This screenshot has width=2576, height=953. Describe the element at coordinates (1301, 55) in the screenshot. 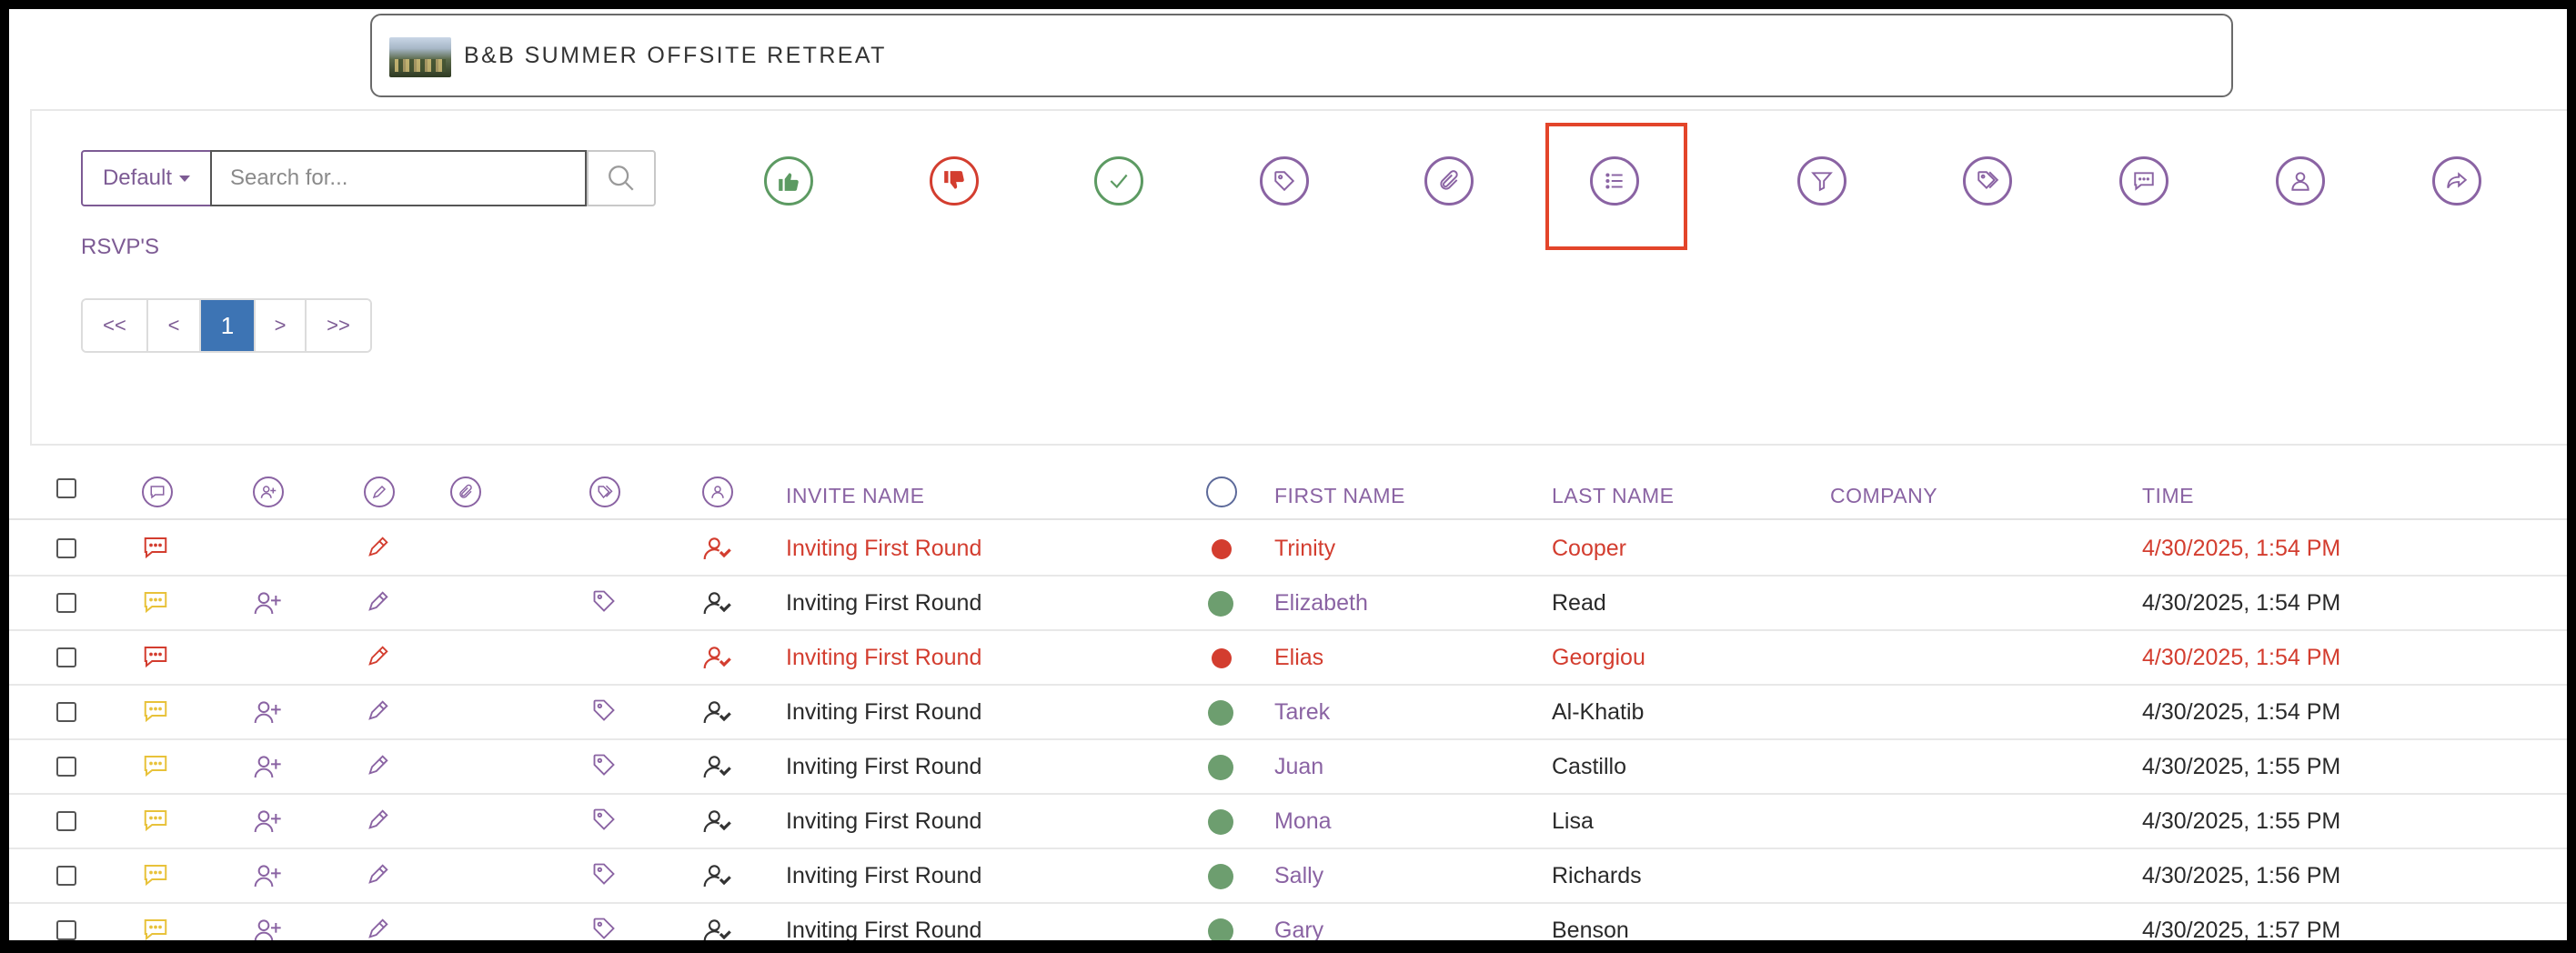

I see `event-header: B&B SUMMER OFFSITE RETREAT` at that location.